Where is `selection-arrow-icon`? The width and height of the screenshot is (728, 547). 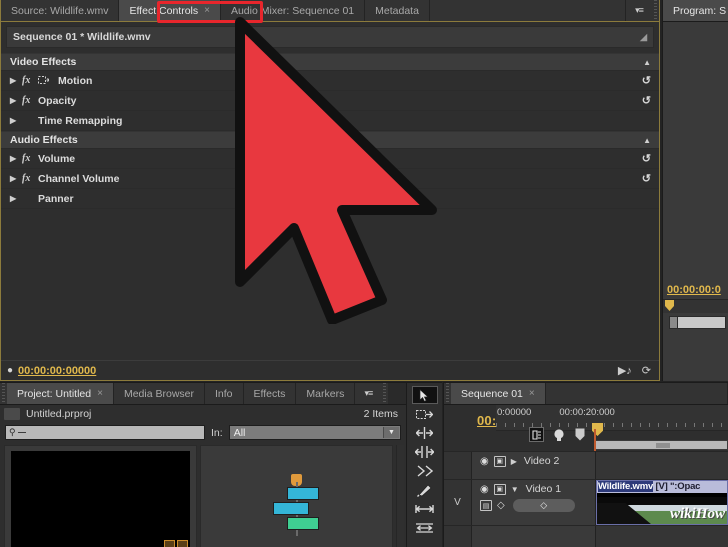 selection-arrow-icon is located at coordinates (424, 395).